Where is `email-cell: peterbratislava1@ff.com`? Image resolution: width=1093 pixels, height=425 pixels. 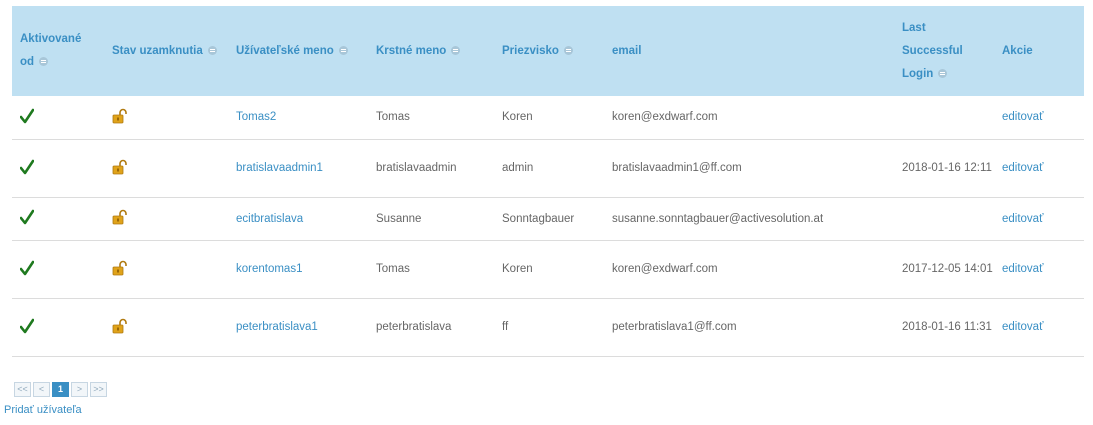 email-cell: peterbratislava1@ff.com is located at coordinates (749, 327).